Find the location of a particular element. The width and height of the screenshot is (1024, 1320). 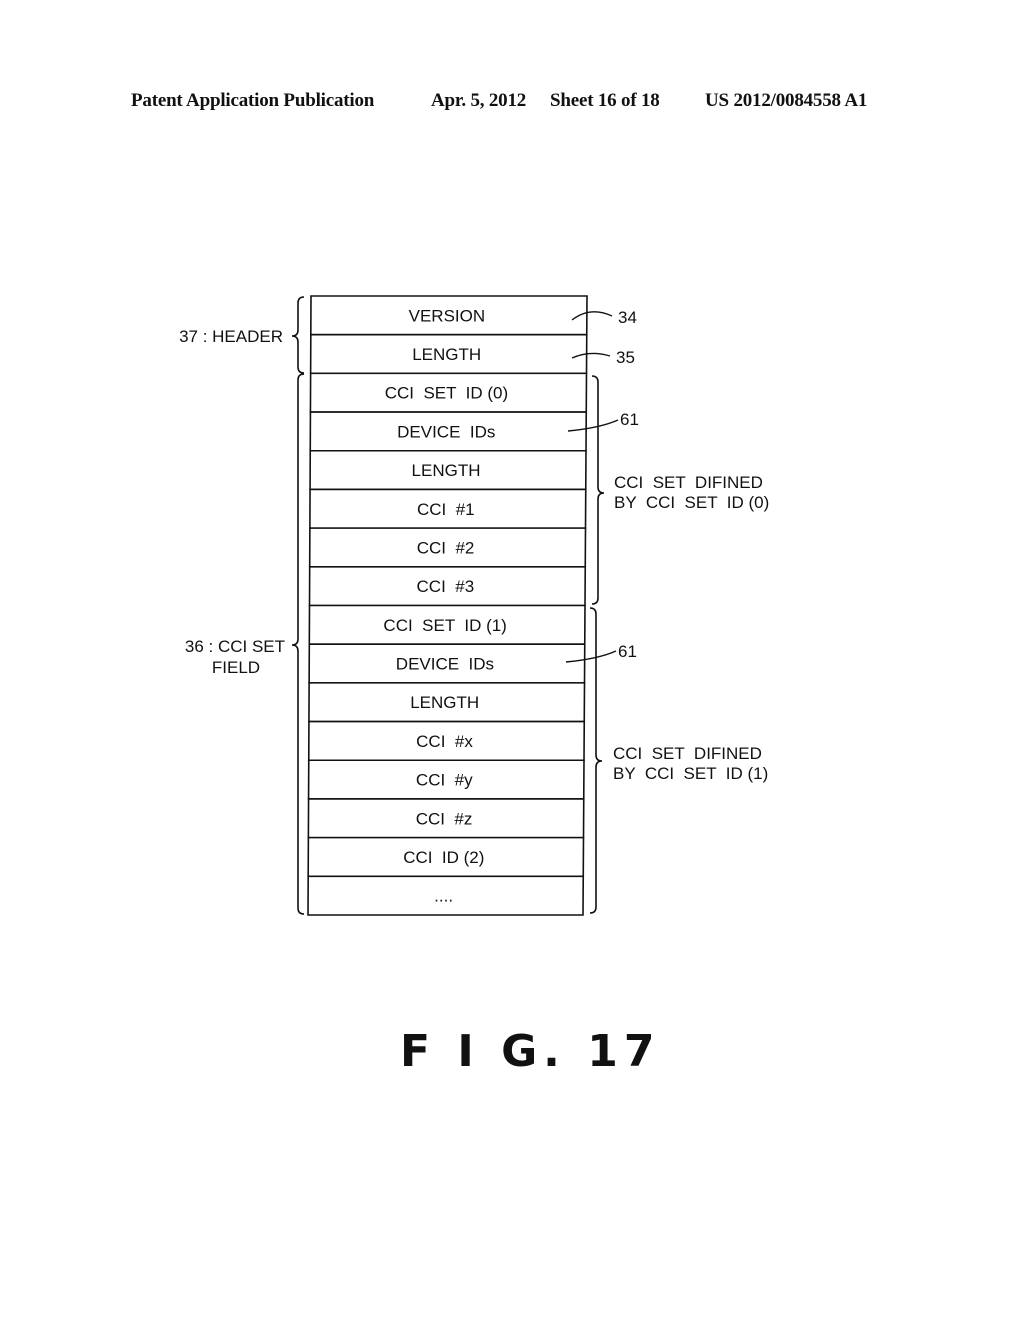

field-label: CCI #z is located at coordinates (444, 818).